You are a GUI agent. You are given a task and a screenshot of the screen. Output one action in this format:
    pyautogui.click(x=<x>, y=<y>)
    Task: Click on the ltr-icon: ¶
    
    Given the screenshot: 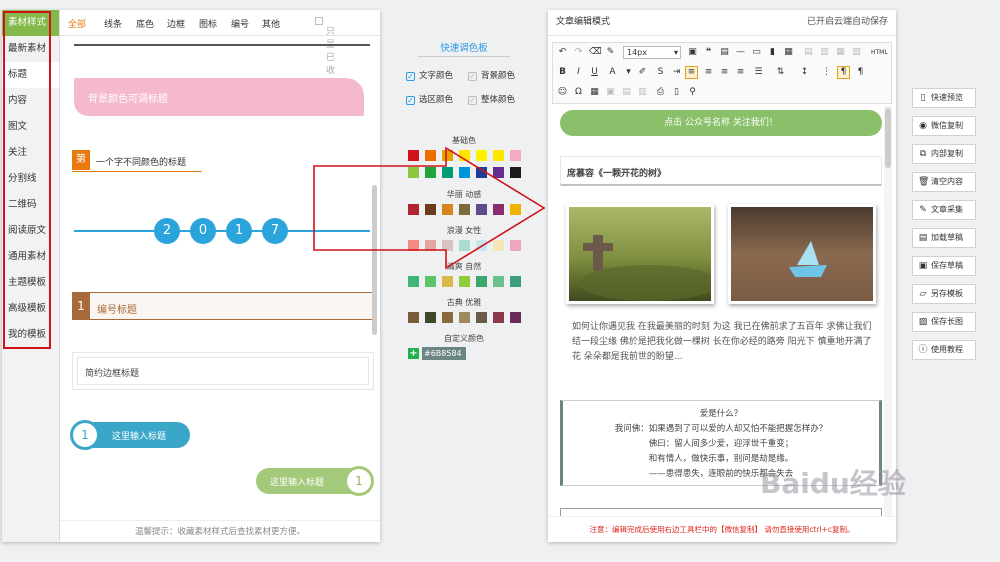 What is the action you would take?
    pyautogui.click(x=843, y=72)
    